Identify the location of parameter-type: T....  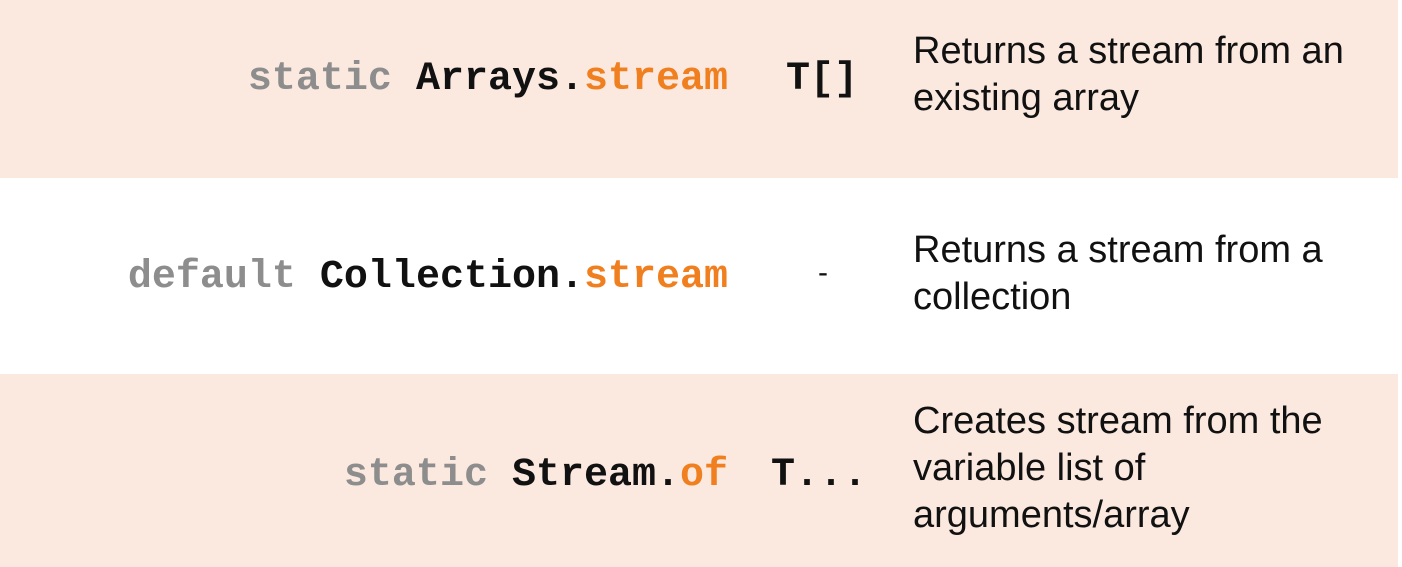
(819, 475).